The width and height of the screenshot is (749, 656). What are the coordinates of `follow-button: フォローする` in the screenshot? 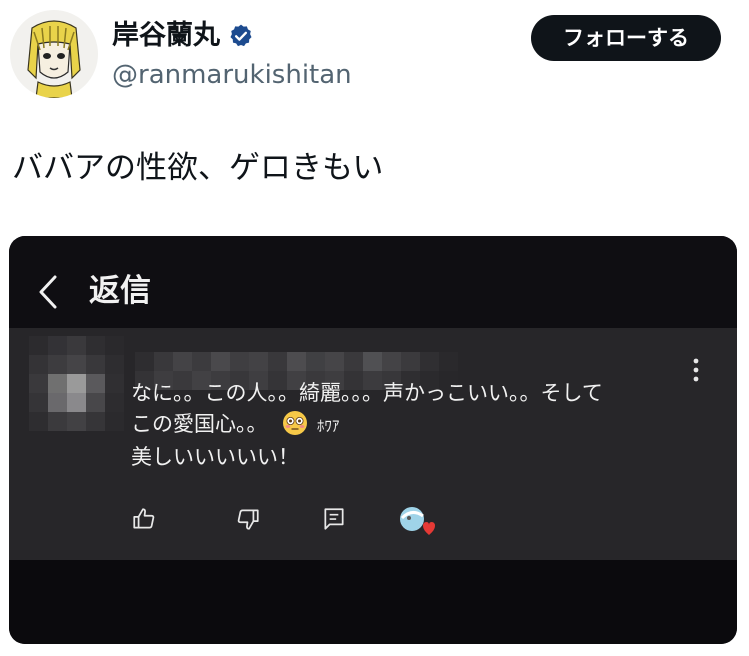 It's located at (626, 38).